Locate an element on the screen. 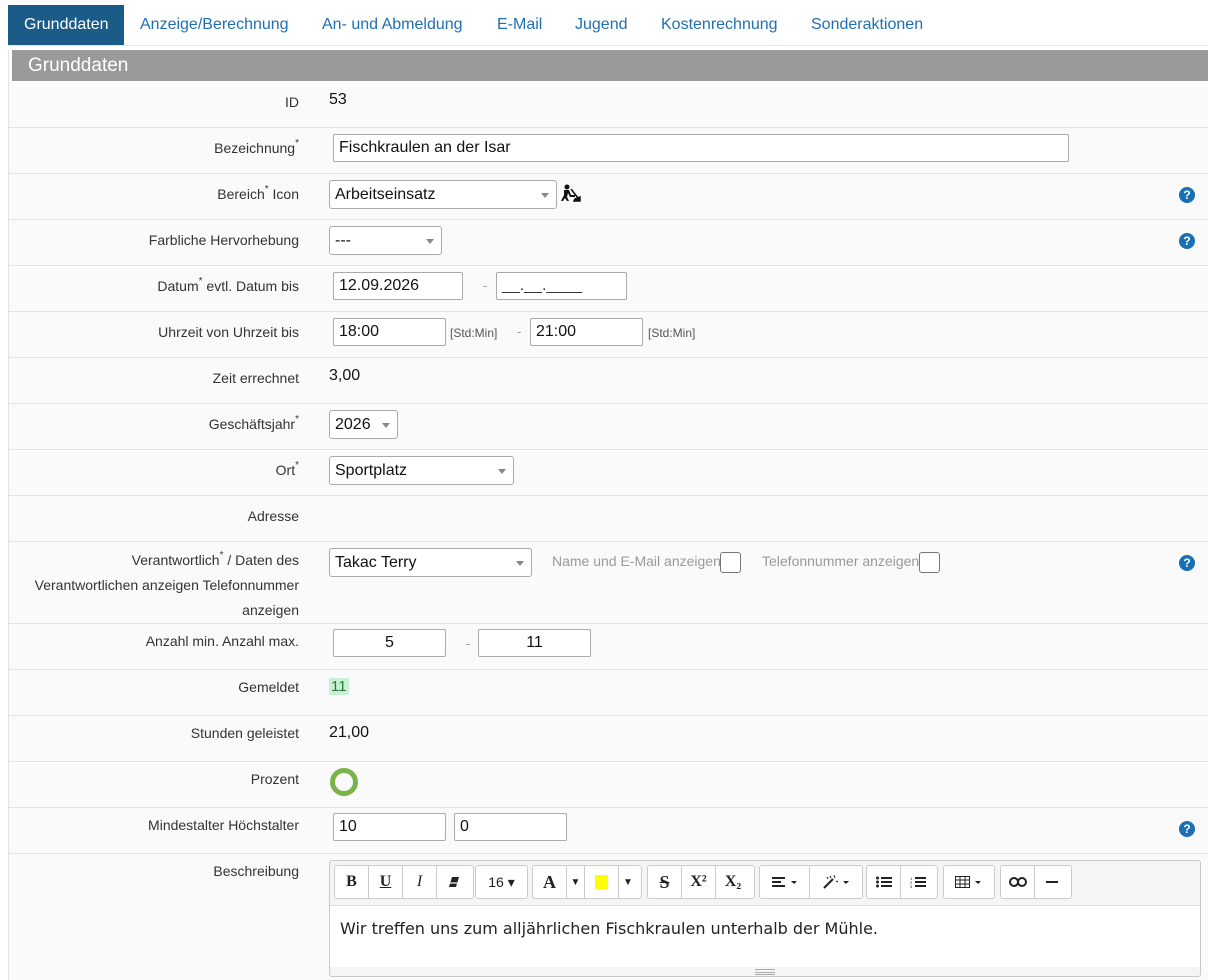 The image size is (1208, 980). gemeldet-value: 11 is located at coordinates (339, 686).